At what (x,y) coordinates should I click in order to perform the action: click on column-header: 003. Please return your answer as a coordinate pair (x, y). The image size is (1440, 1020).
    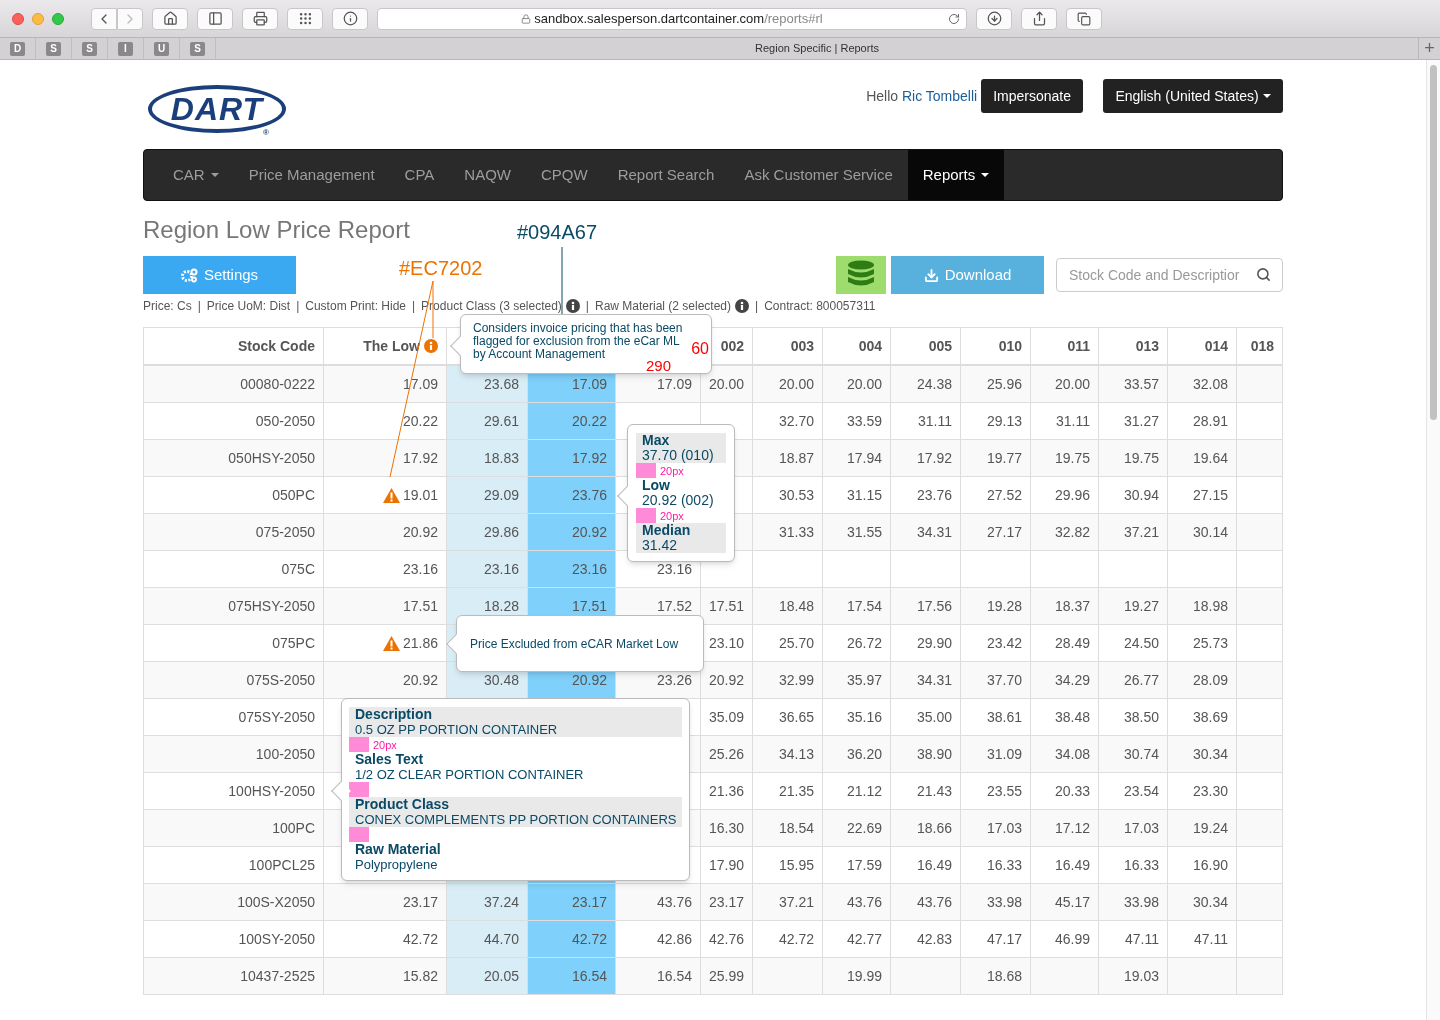
    Looking at the image, I should click on (788, 346).